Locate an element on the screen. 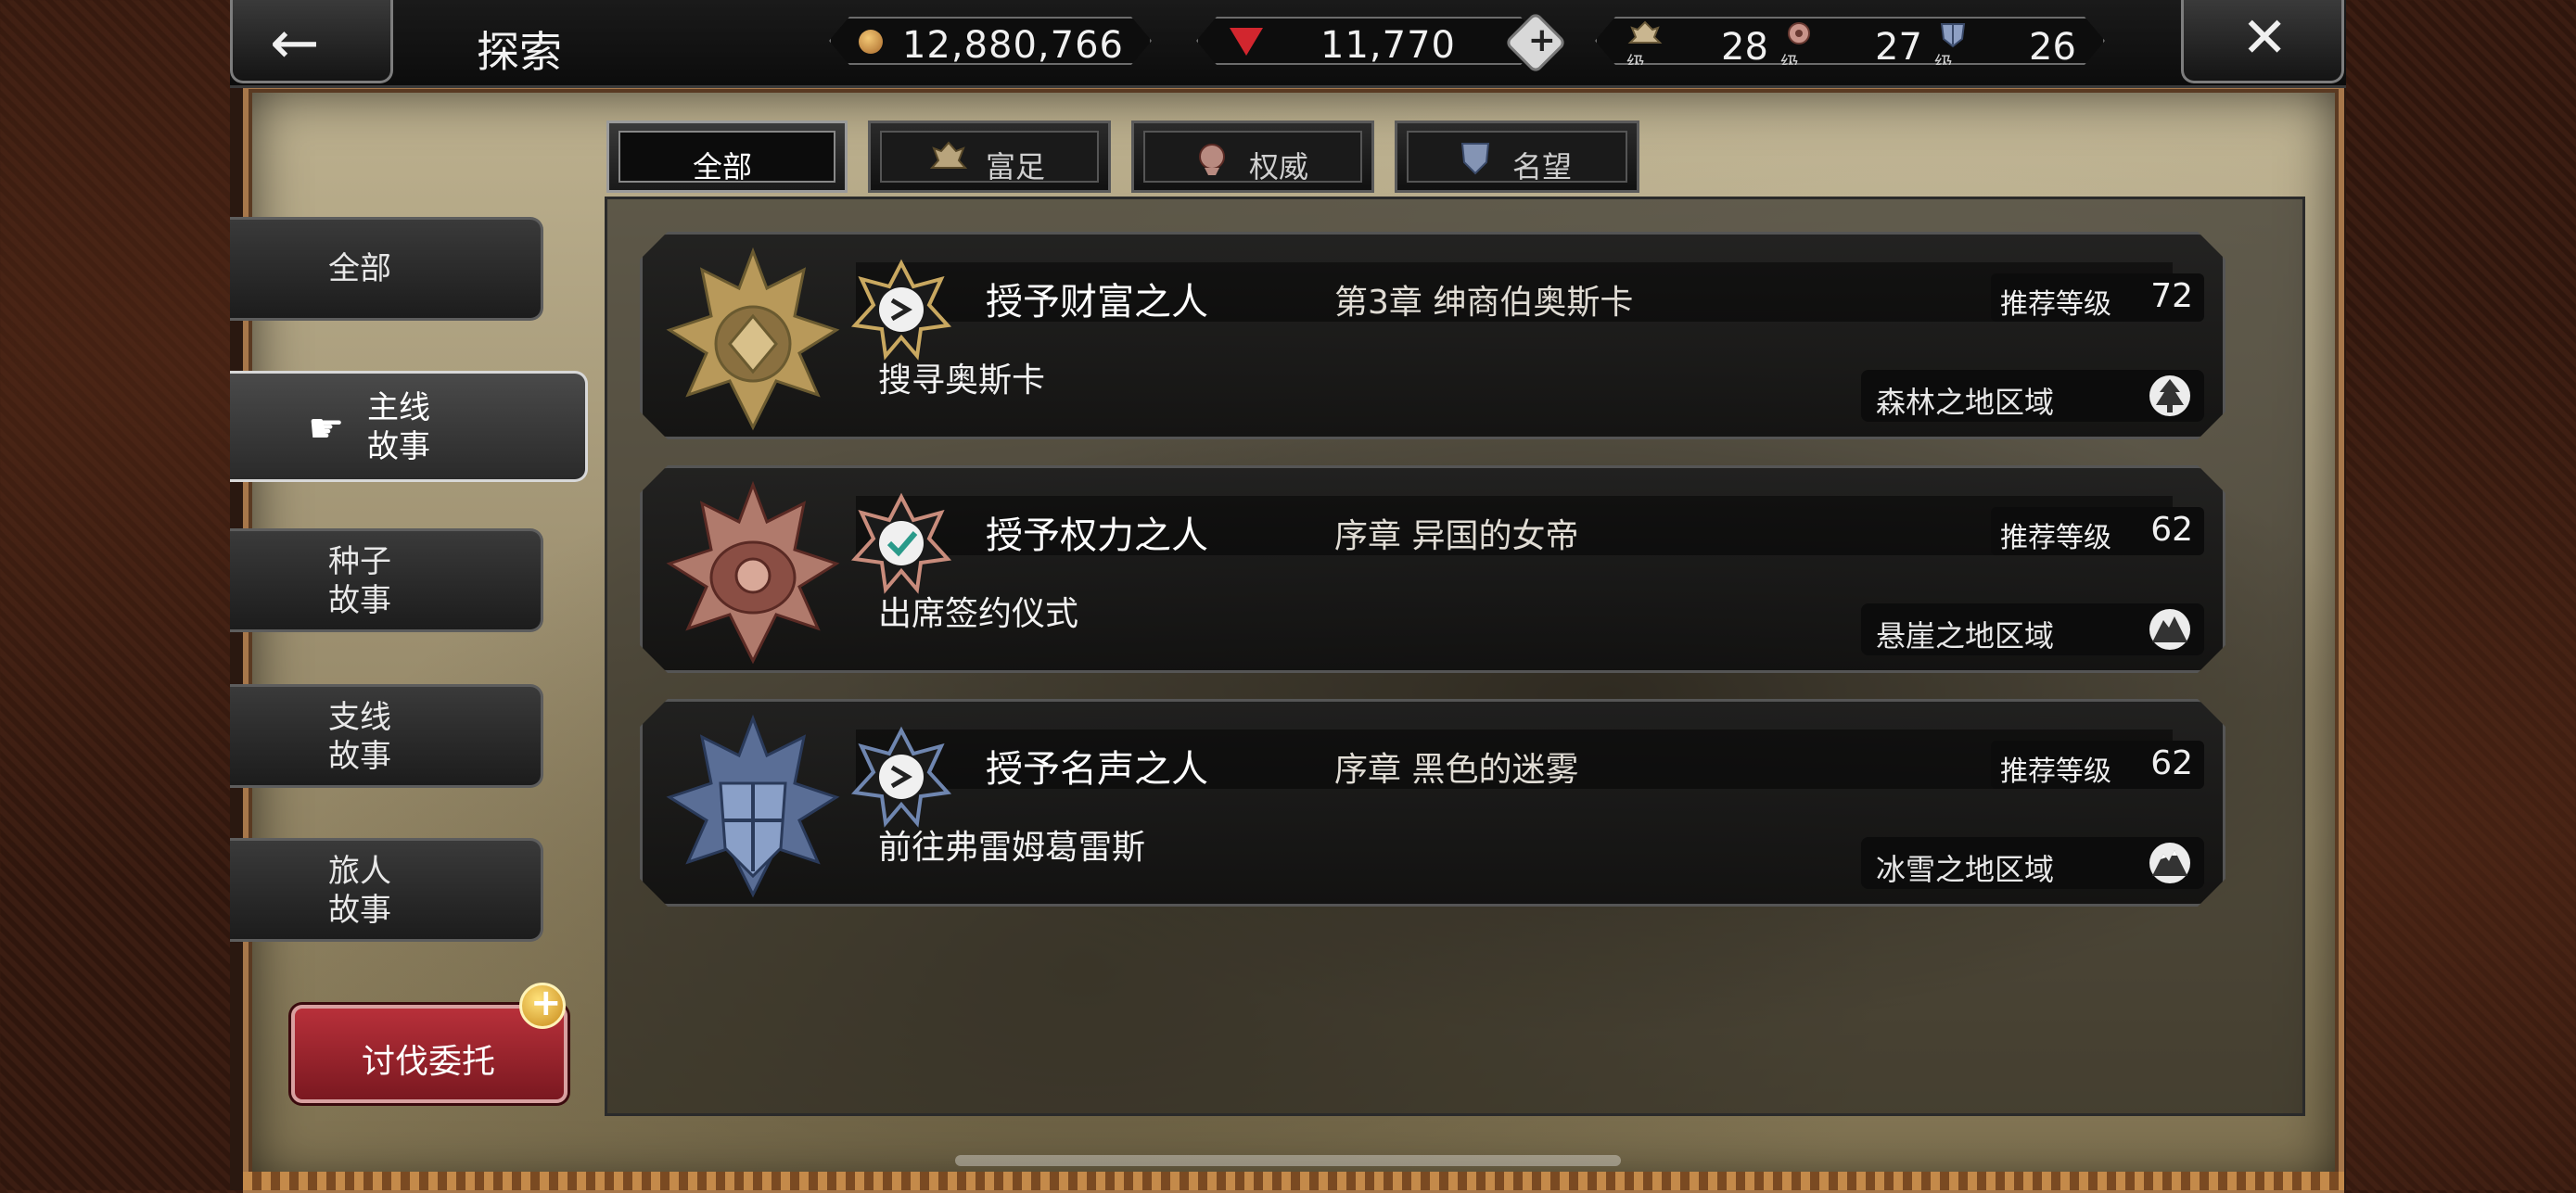 Image resolution: width=2576 pixels, height=1193 pixels. quest-row: 授予权力之人 序章 异国的女帝 出席签约仪式 推荐等级 62 悬崖之地区域 is located at coordinates (1432, 569).